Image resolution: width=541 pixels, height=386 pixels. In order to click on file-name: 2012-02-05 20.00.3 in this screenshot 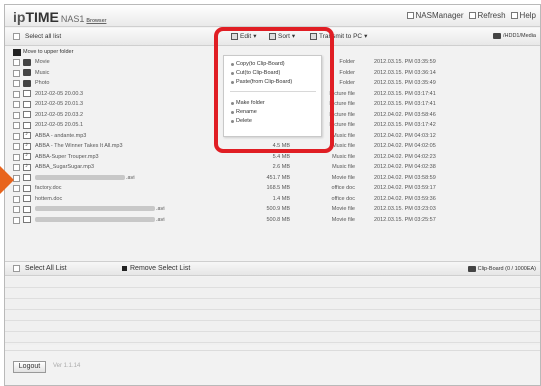, I will do `click(59, 94)`.